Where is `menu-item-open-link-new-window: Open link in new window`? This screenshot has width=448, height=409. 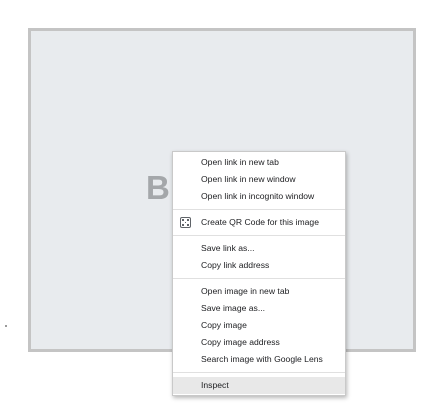 menu-item-open-link-new-window: Open link in new window is located at coordinates (259, 179).